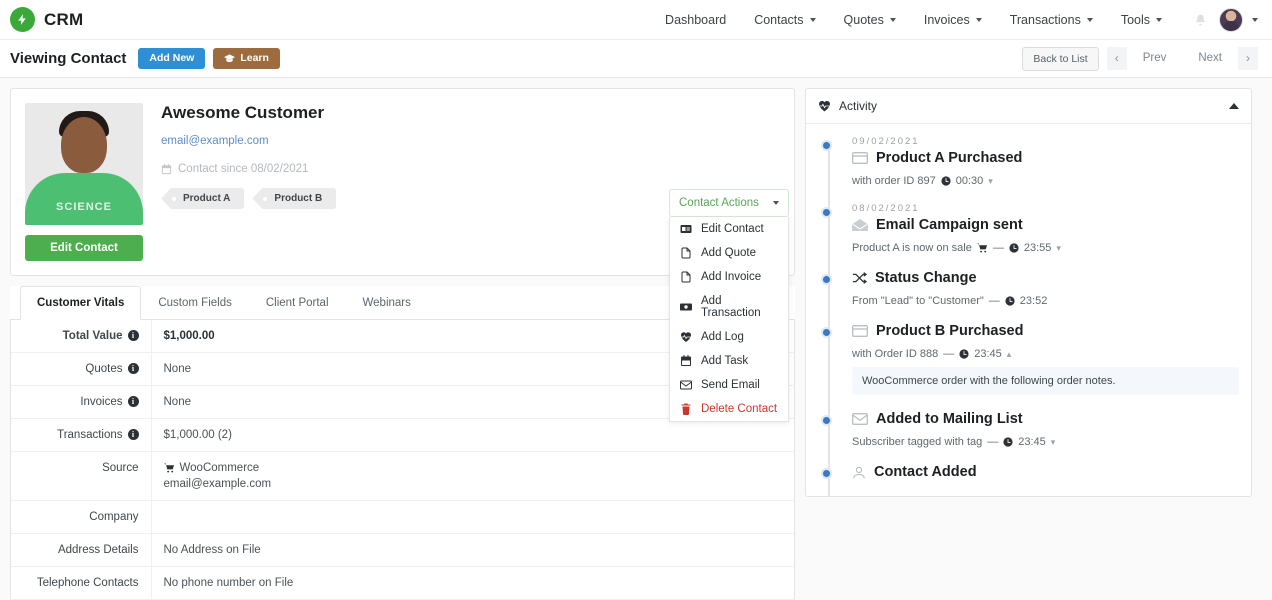  I want to click on nav-item-tools: Tools, so click(1141, 20).